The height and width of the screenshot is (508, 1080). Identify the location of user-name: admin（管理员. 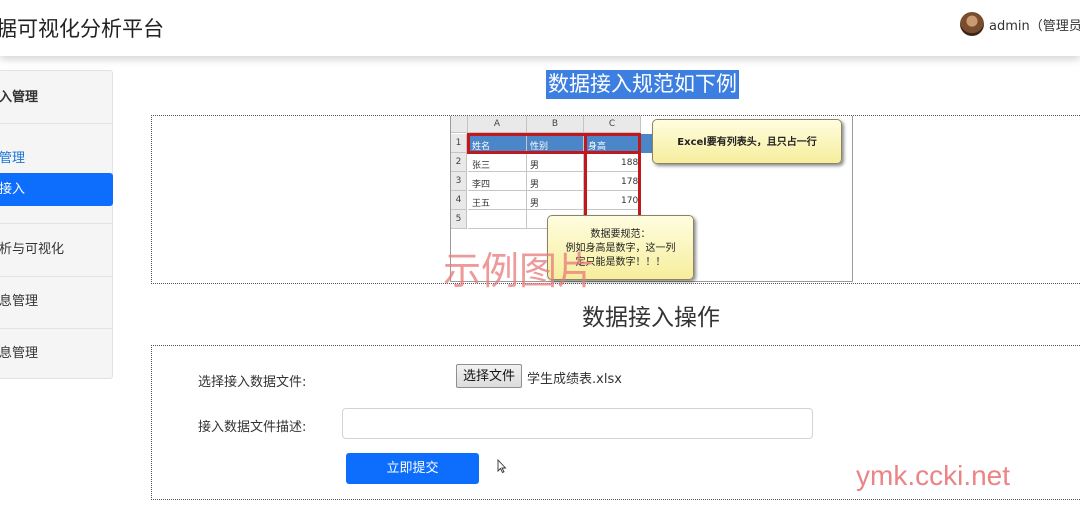
(1034, 24).